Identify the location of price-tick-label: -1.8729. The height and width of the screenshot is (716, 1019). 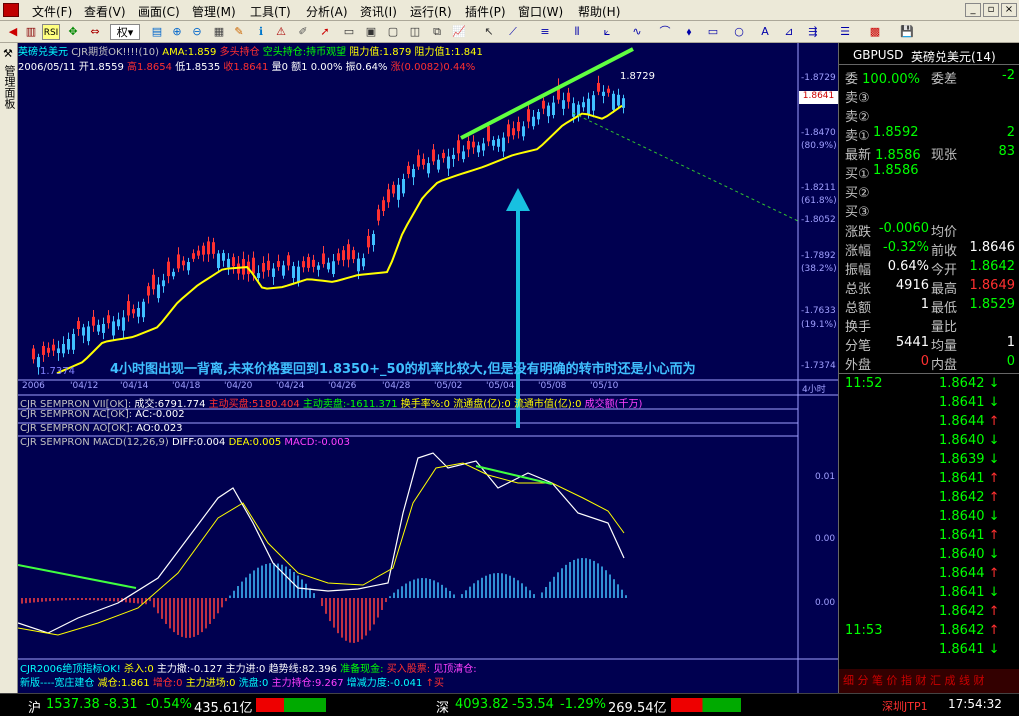
(818, 78).